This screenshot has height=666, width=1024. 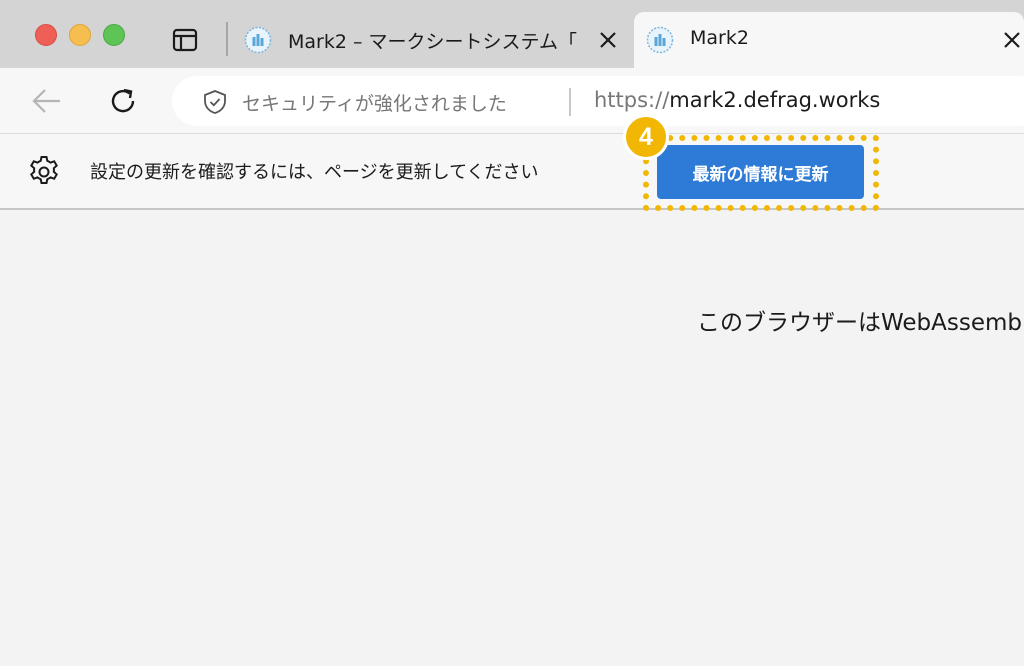 What do you see at coordinates (860, 323) in the screenshot?
I see `browser-support-message: このブラウザーはWebAssembly` at bounding box center [860, 323].